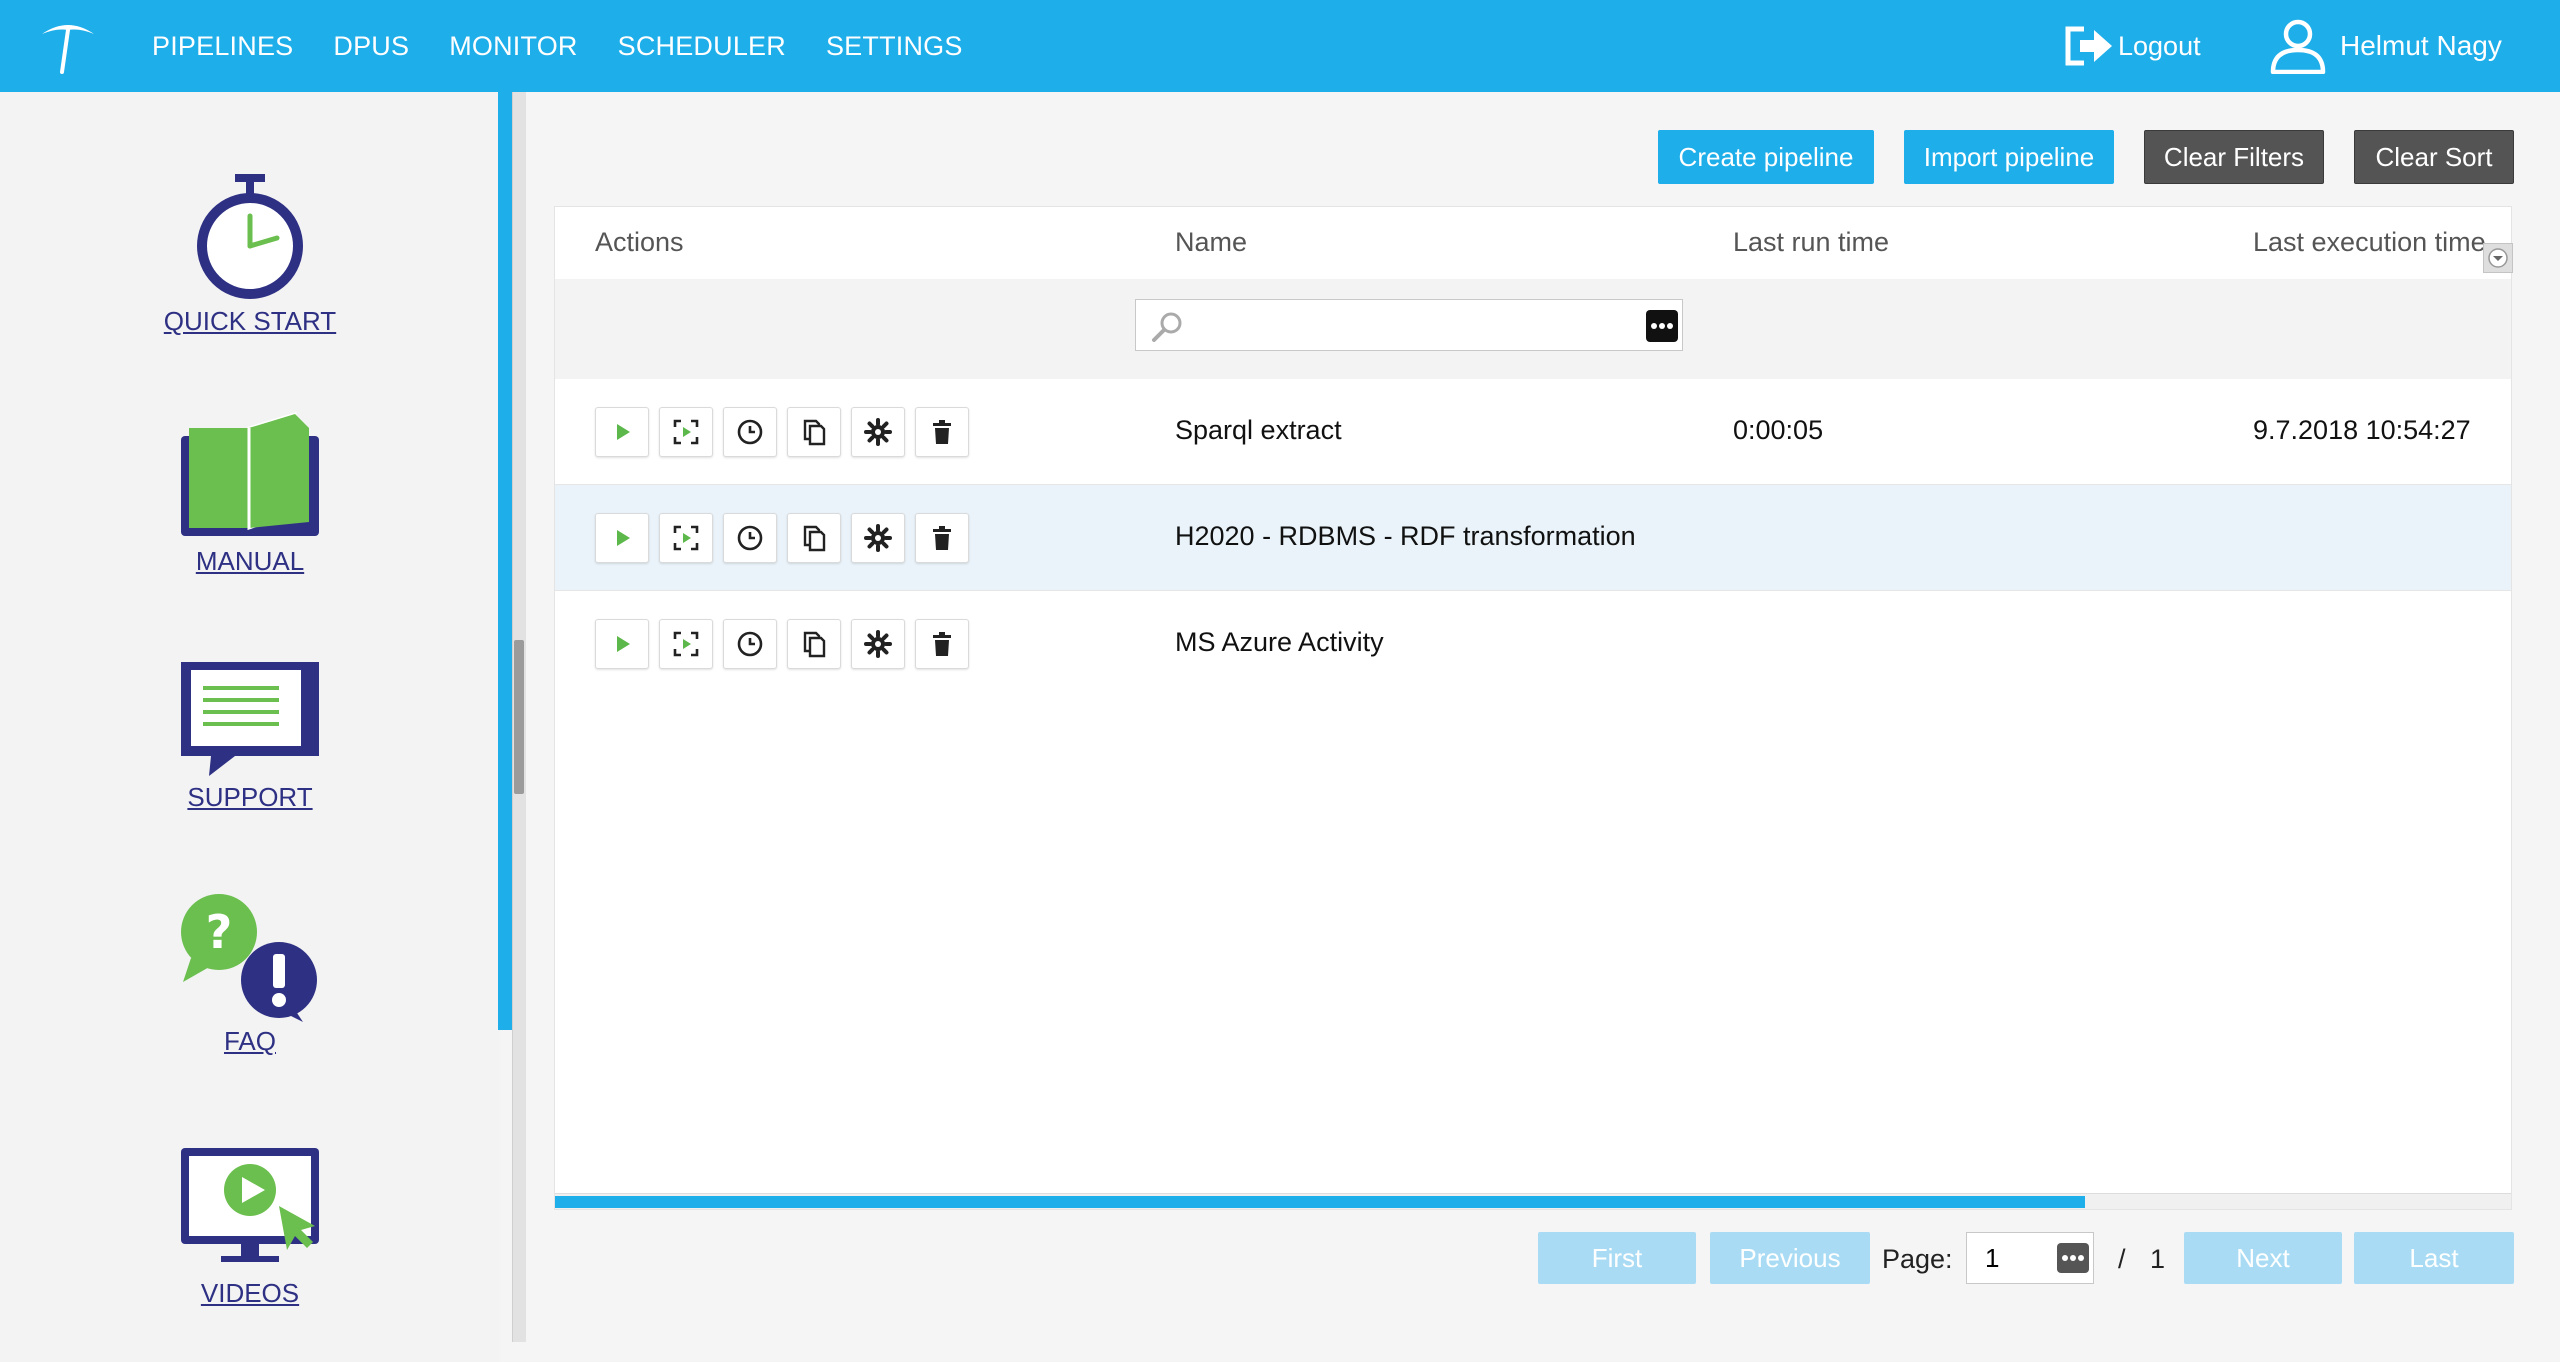 Image resolution: width=2560 pixels, height=1362 pixels. I want to click on sidebar-item-videos: VIDEOS, so click(250, 1226).